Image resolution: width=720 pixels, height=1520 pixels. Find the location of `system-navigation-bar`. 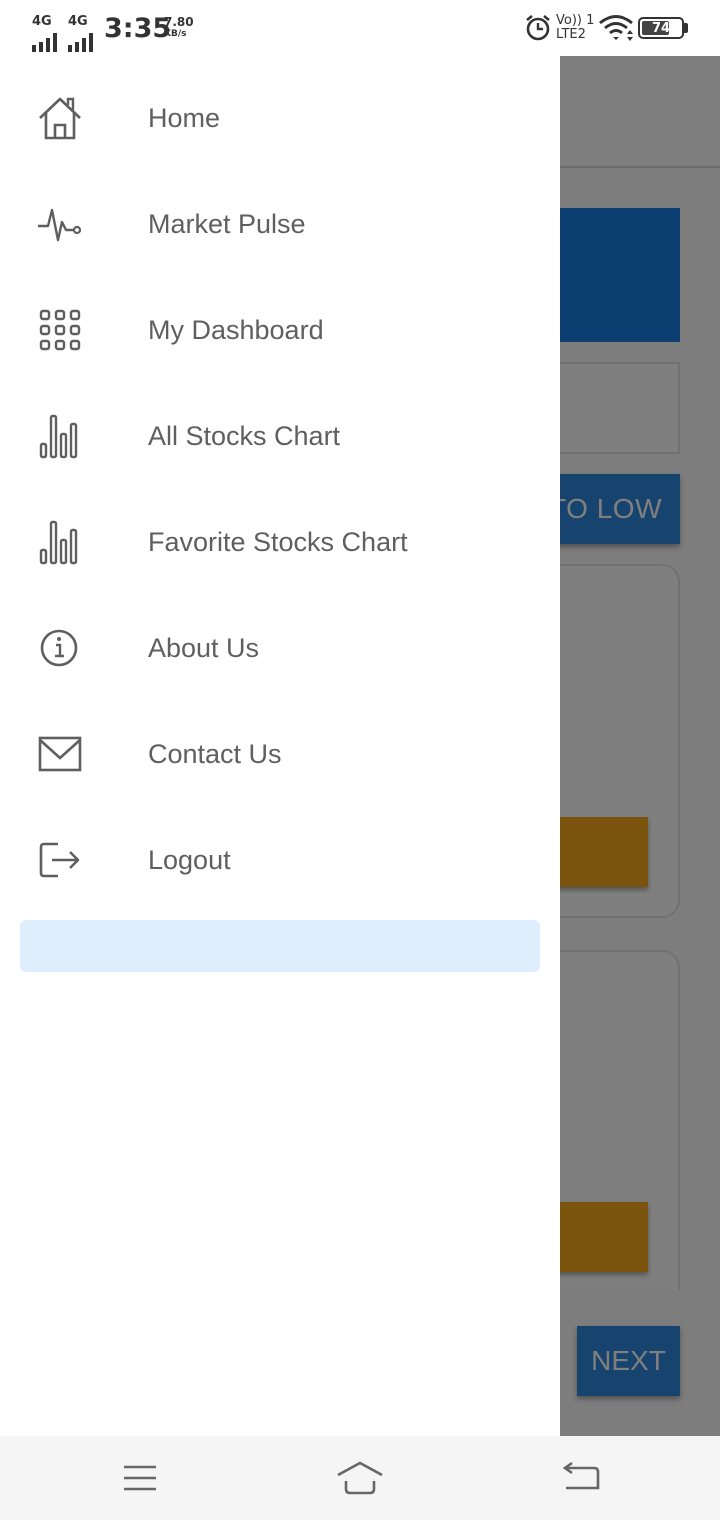

system-navigation-bar is located at coordinates (360, 1478).